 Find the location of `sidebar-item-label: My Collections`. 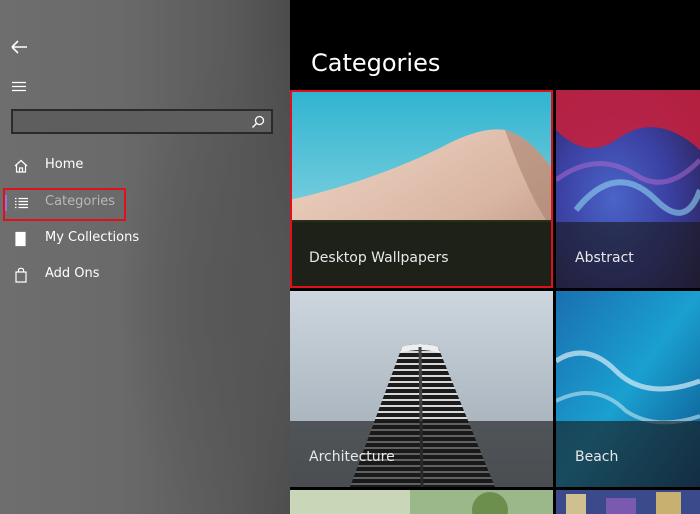

sidebar-item-label: My Collections is located at coordinates (92, 237).